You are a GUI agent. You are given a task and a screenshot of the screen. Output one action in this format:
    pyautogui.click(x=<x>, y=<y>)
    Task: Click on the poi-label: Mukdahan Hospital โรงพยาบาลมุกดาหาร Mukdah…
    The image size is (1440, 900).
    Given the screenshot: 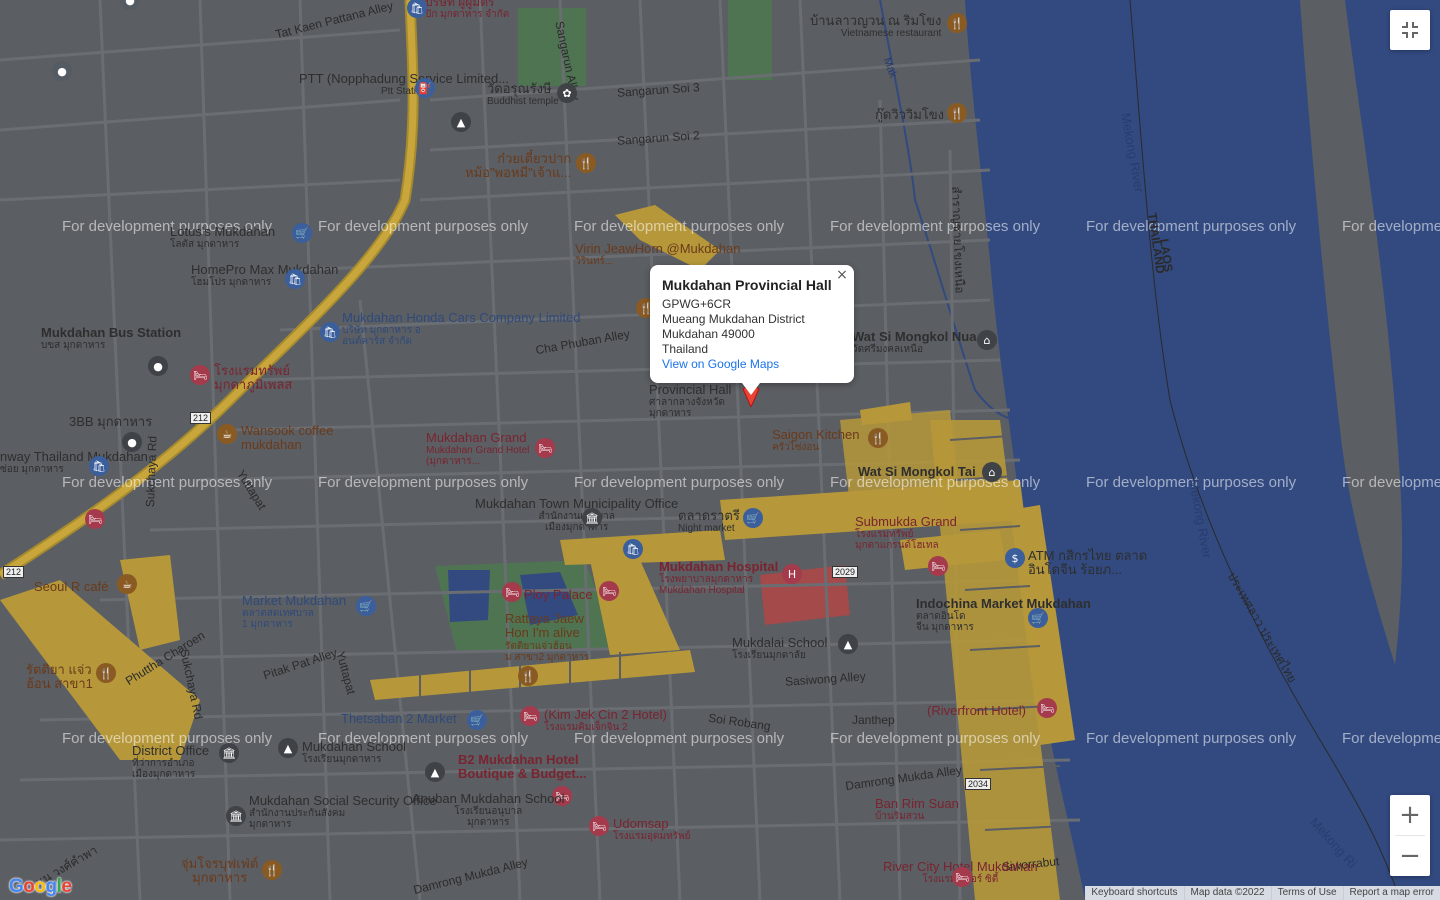 What is the action you would take?
    pyautogui.click(x=718, y=577)
    